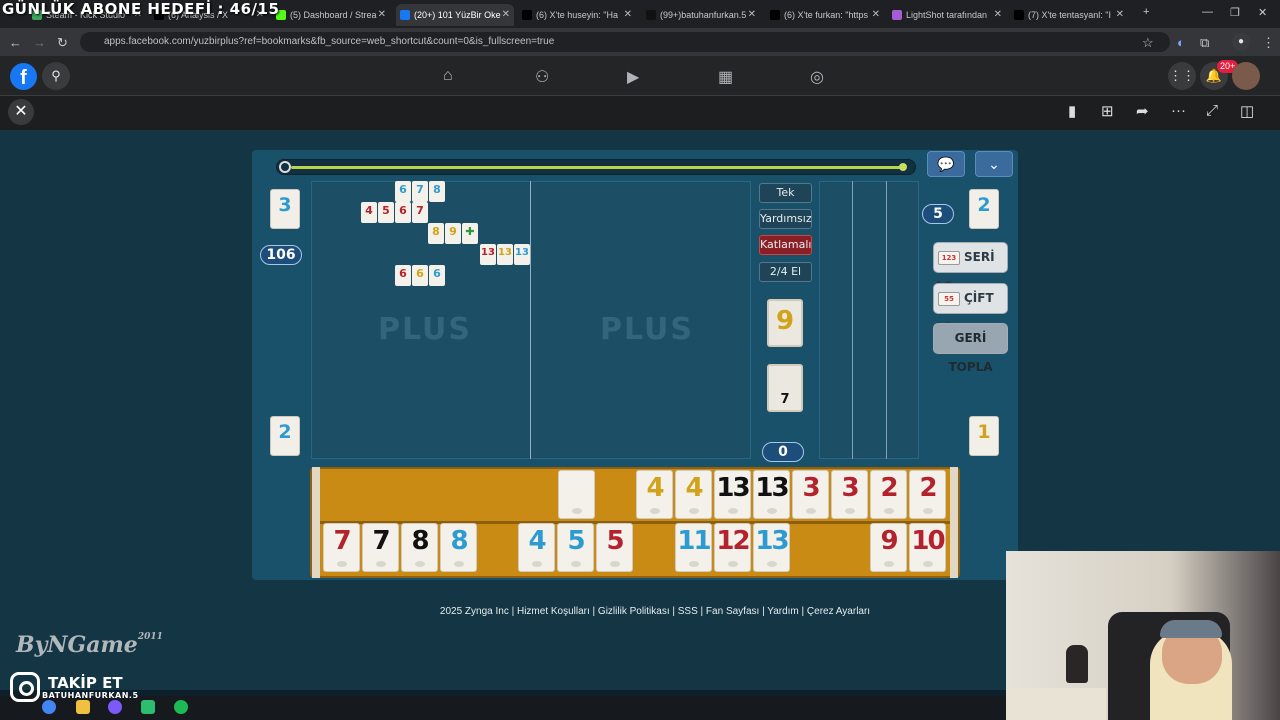  I want to click on bookmark-icon: ▮, so click(1072, 111).